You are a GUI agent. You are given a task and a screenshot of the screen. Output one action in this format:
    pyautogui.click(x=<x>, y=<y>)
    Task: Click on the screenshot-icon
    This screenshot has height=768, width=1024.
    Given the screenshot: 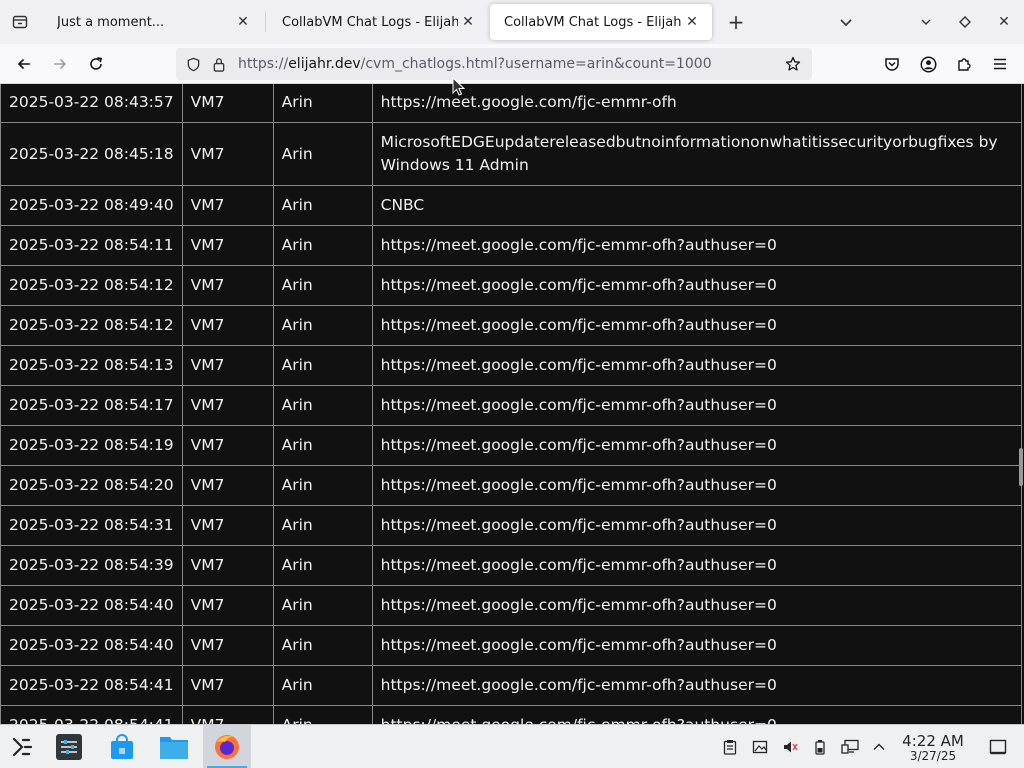 What is the action you would take?
    pyautogui.click(x=760, y=746)
    